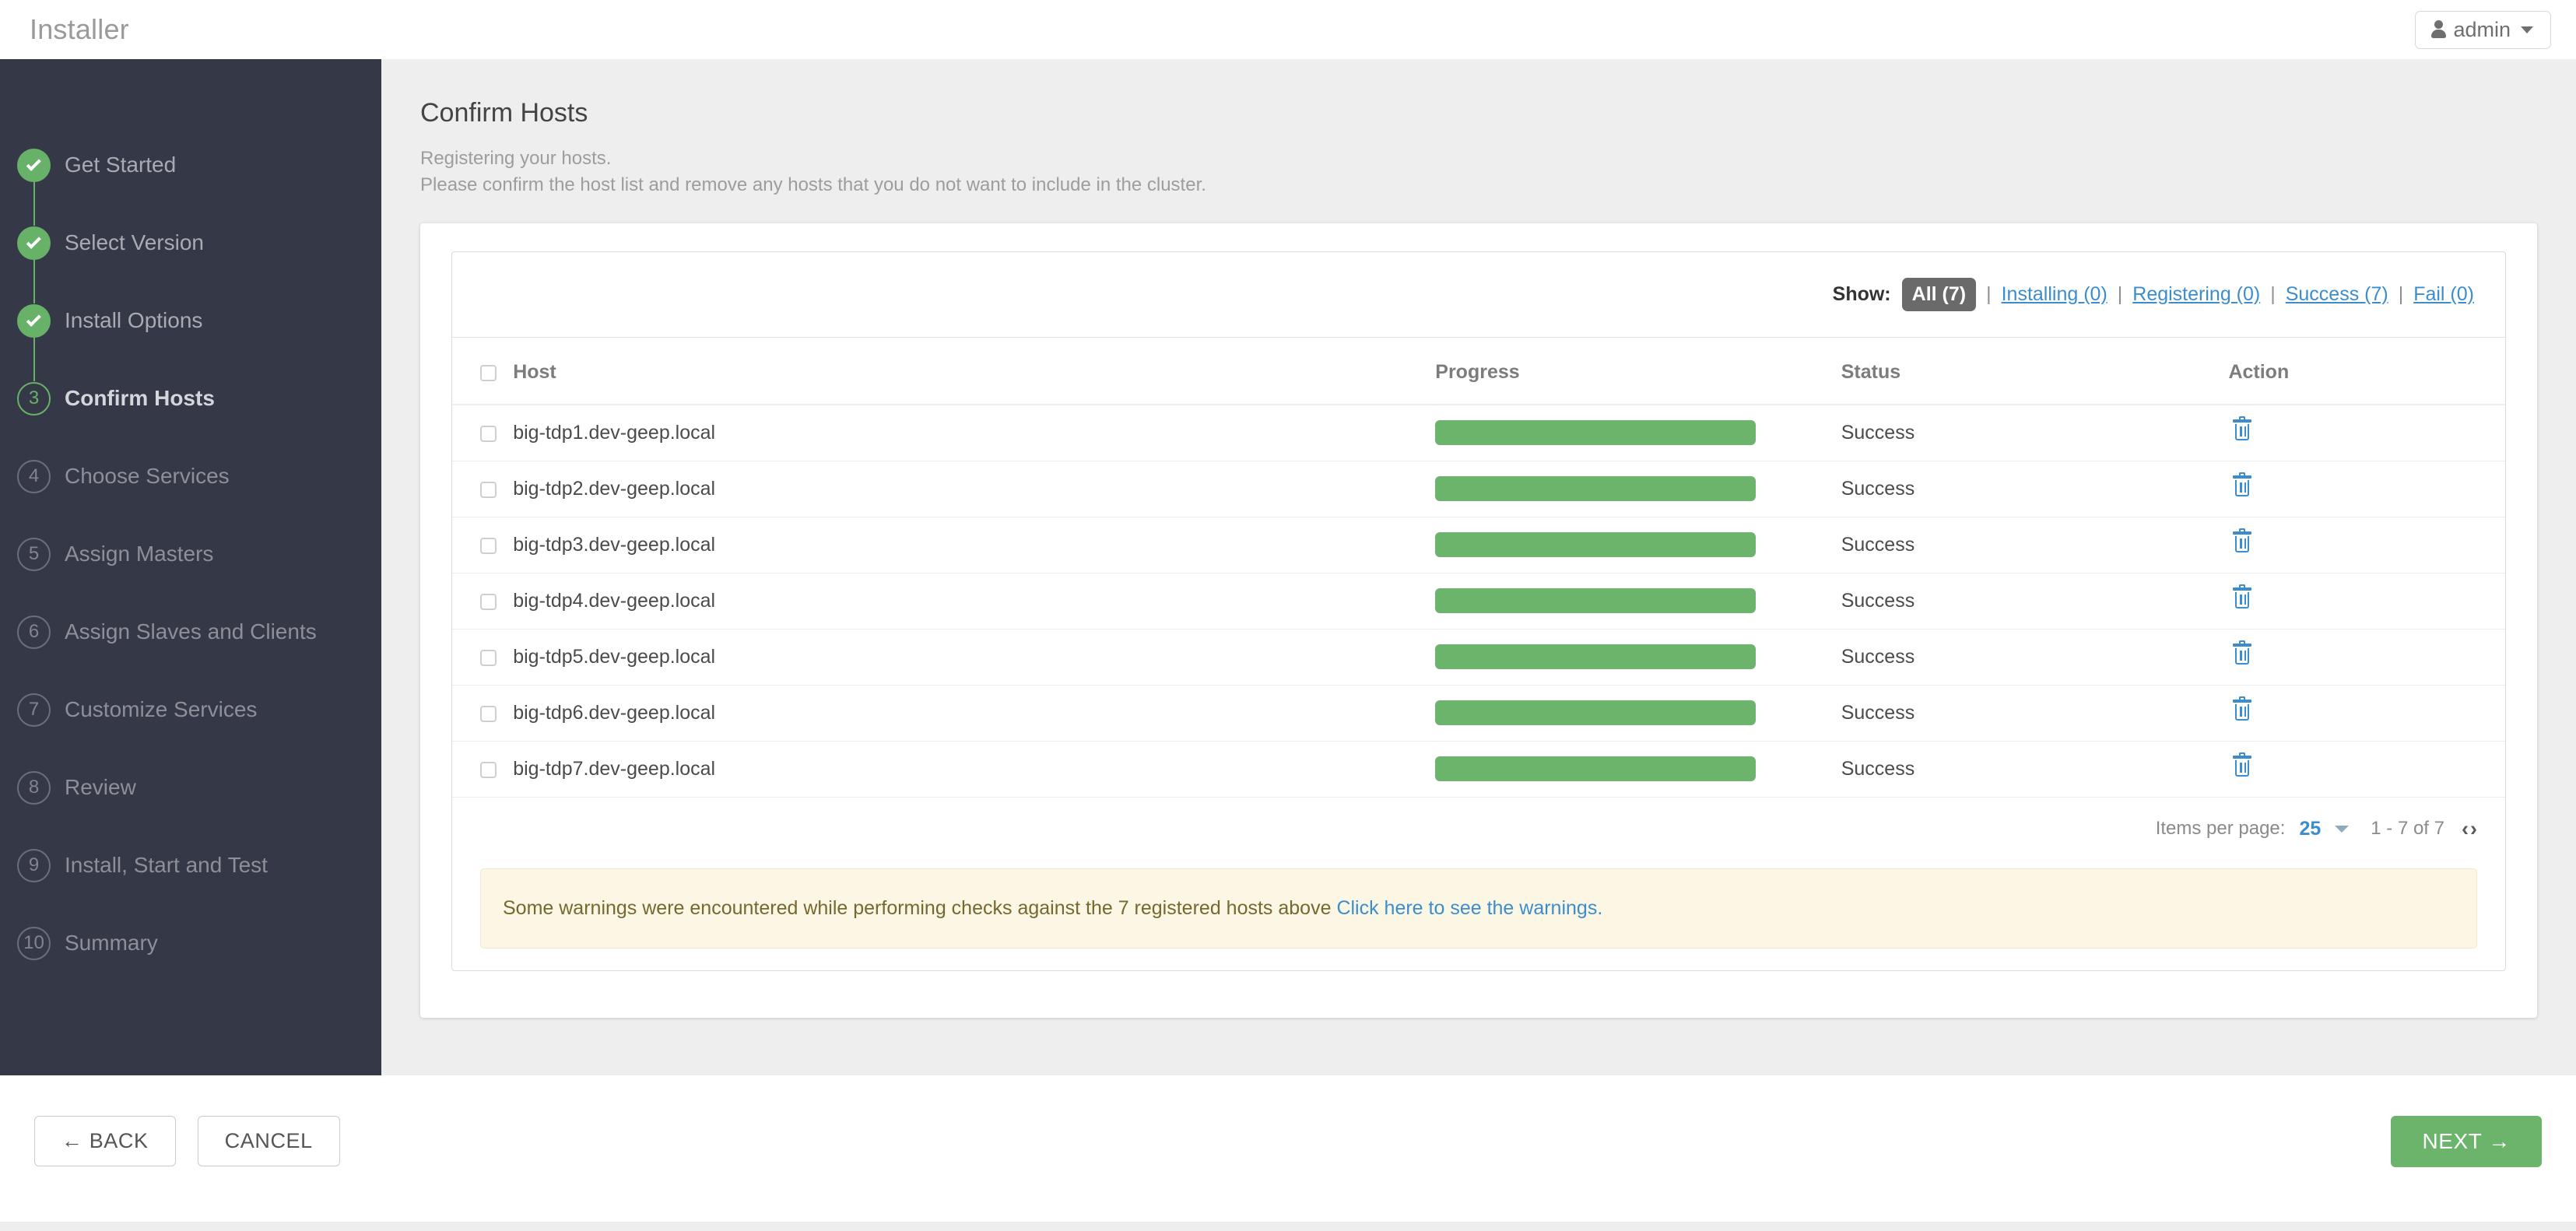  I want to click on paginator: Items per page: 25 1 - 7 of 7 ‹ ›, so click(1479, 830).